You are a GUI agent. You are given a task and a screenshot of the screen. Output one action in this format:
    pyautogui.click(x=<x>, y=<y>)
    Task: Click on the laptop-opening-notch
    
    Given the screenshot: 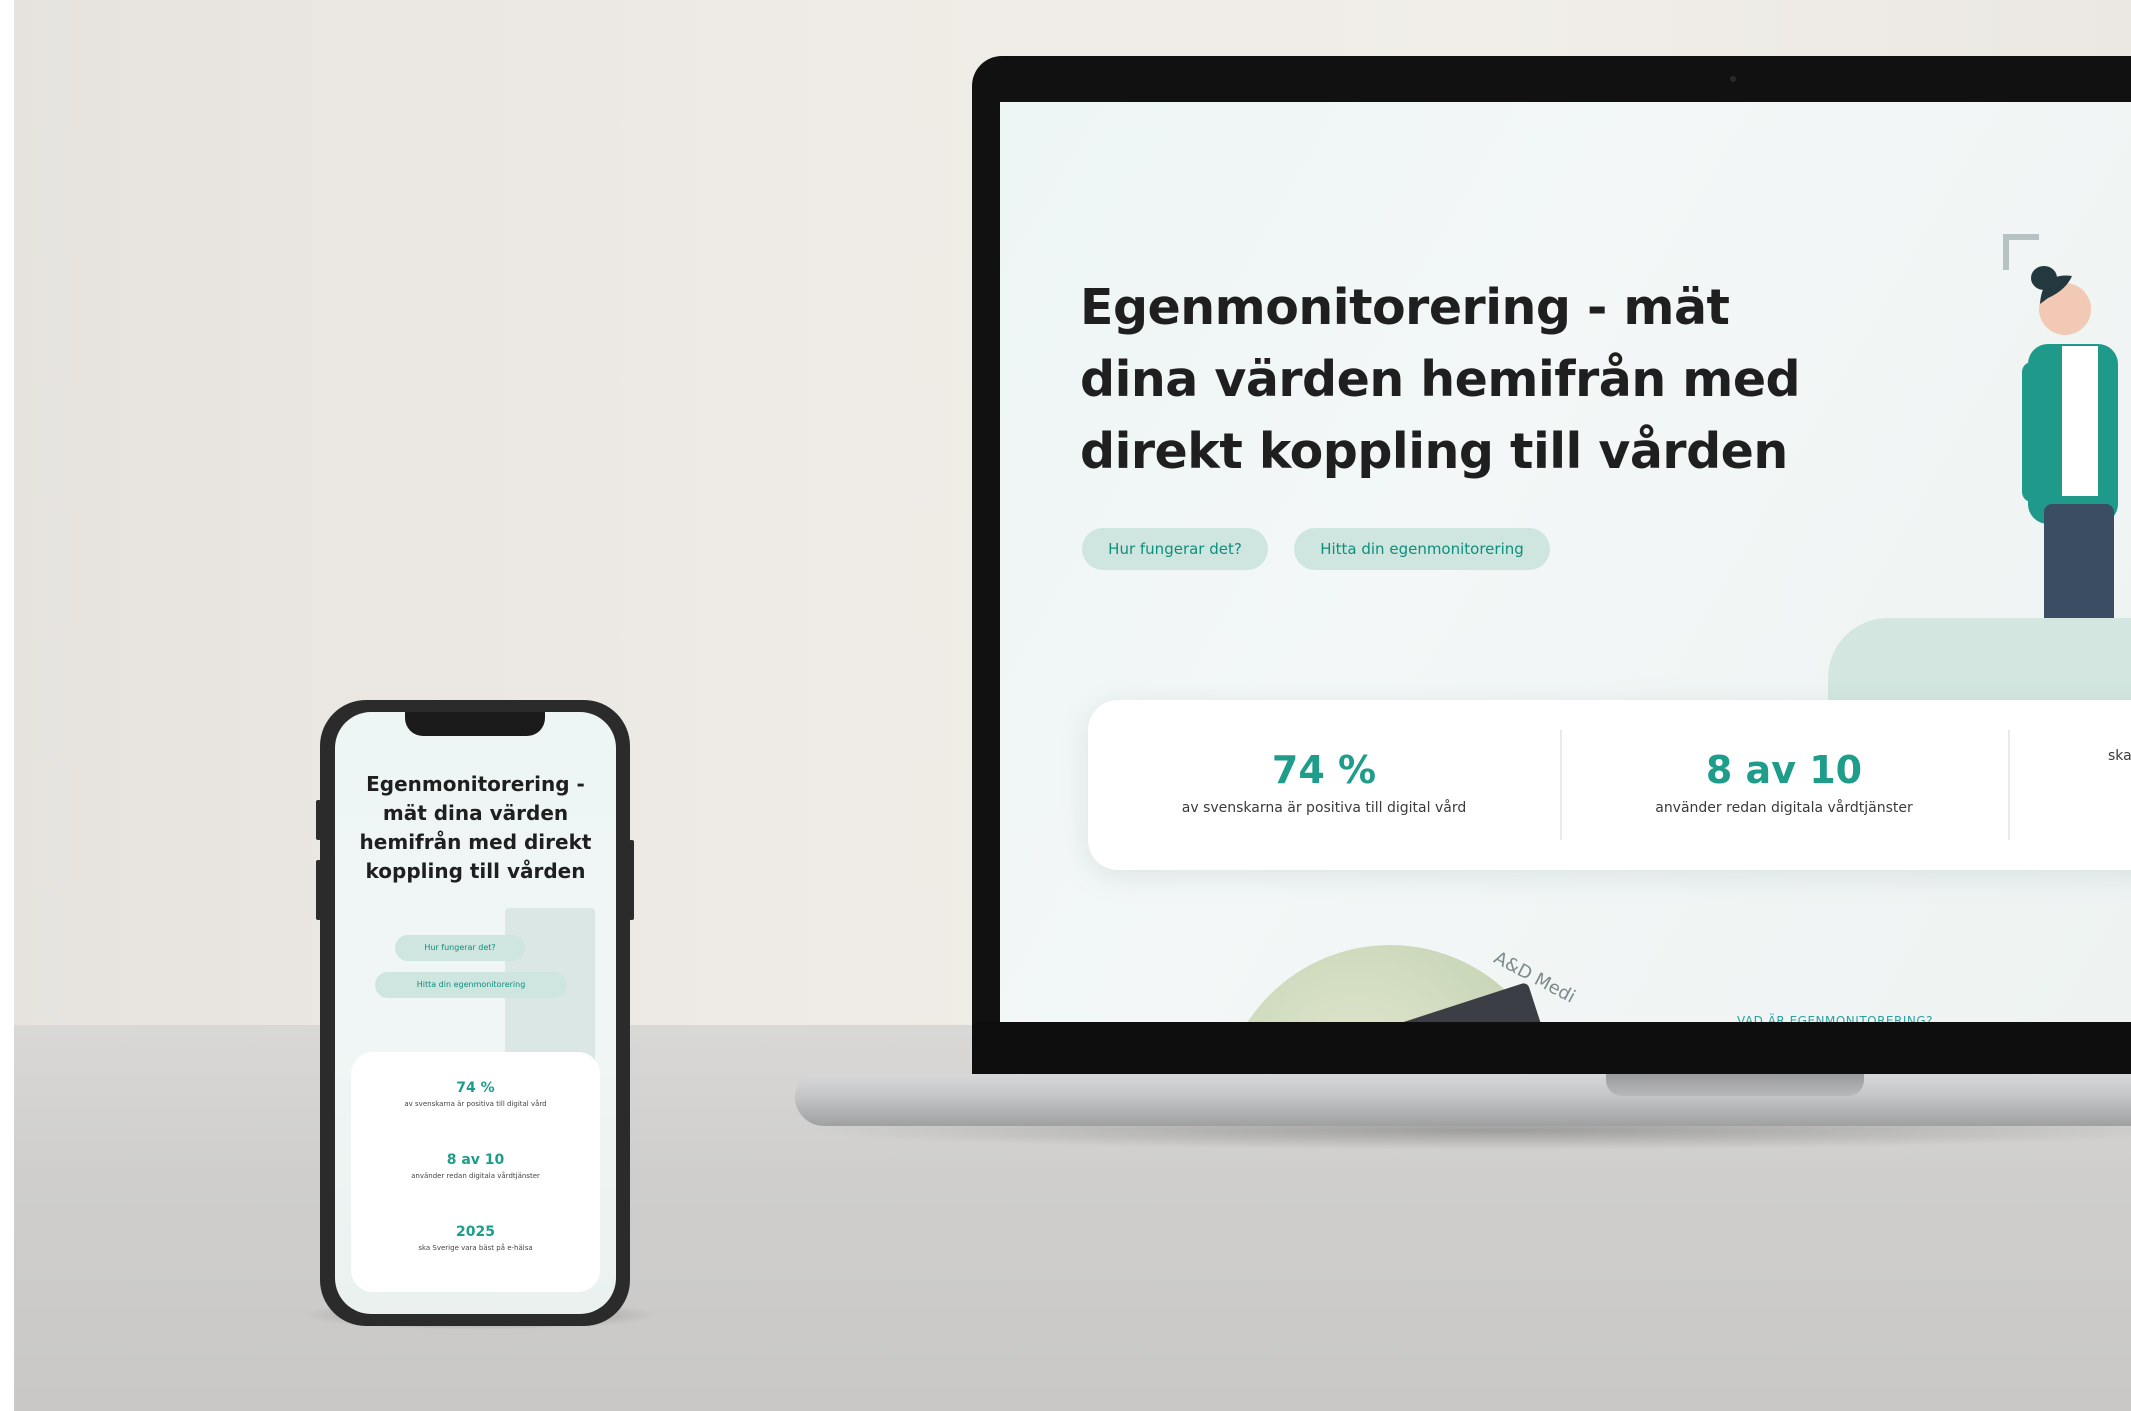 What is the action you would take?
    pyautogui.click(x=1735, y=1085)
    